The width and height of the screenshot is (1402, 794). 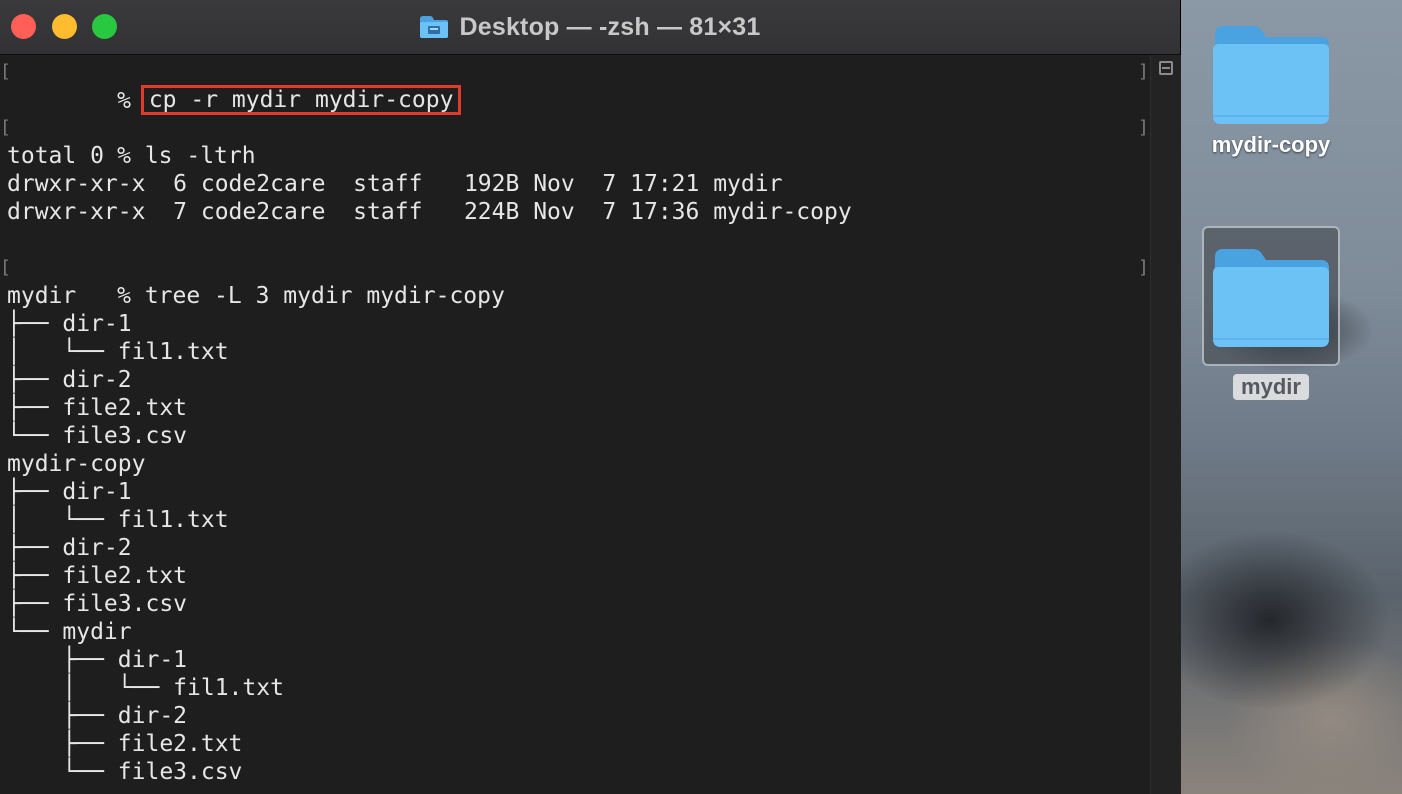 I want to click on output-line: └── mydir, so click(x=69, y=632).